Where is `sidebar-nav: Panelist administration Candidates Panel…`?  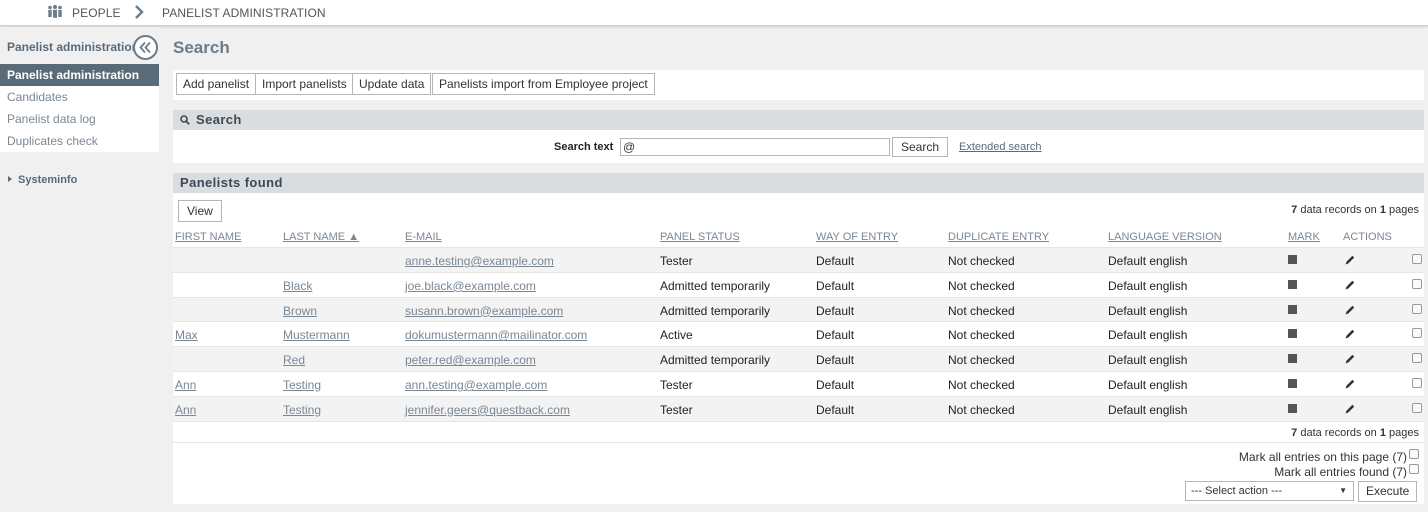 sidebar-nav: Panelist administration Candidates Panel… is located at coordinates (79, 108).